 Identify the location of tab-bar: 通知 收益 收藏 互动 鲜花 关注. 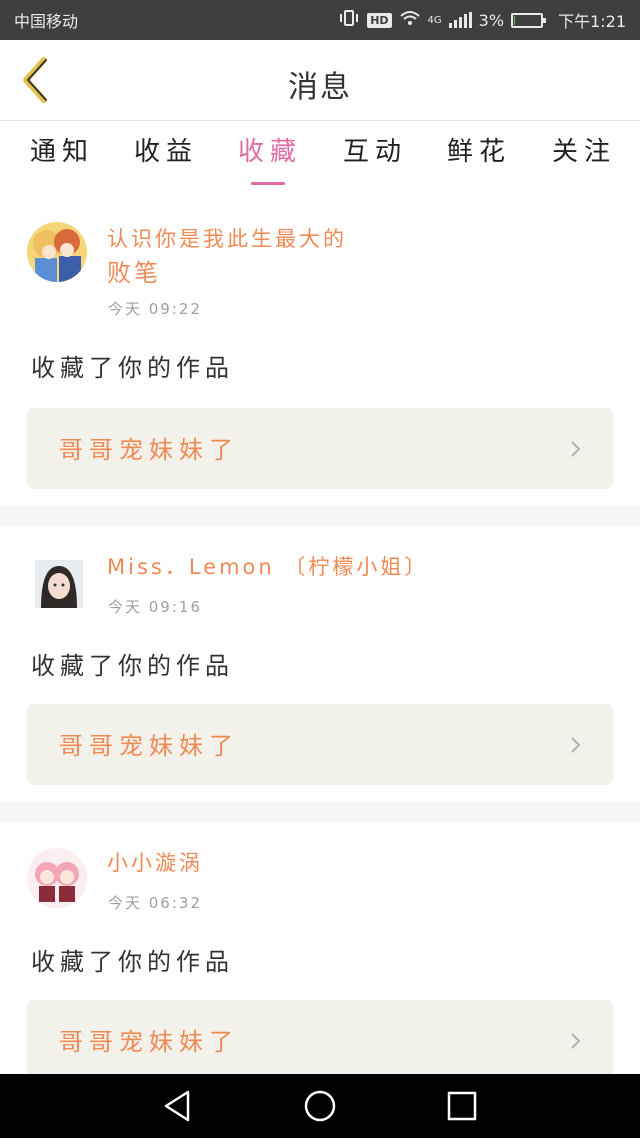
(320, 154).